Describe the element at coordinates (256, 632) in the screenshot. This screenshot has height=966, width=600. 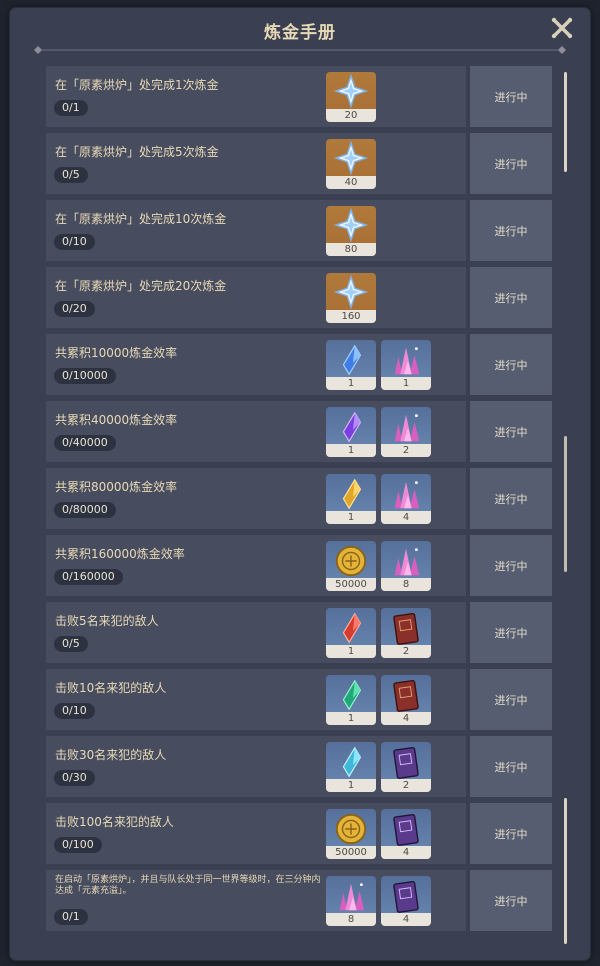
I see `task-info: 击败5名来犯的敌人 0/5 1 2` at that location.